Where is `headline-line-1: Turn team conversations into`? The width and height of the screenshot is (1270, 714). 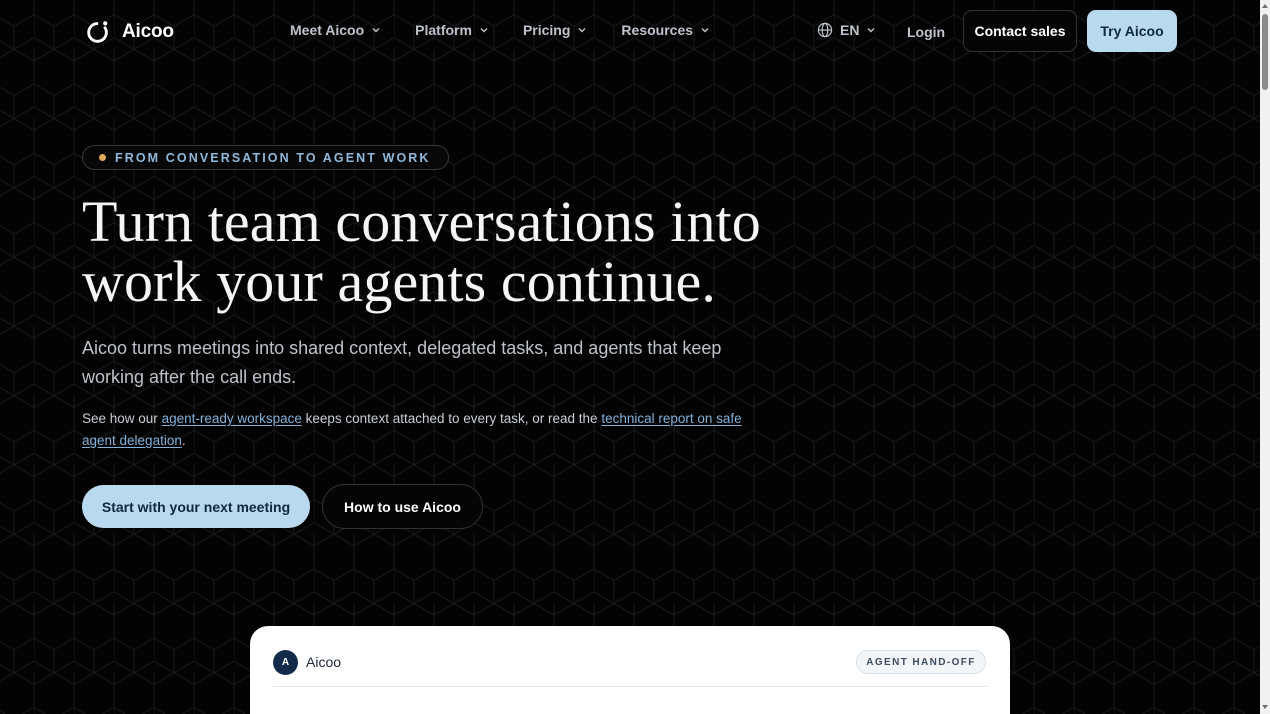
headline-line-1: Turn team conversations into is located at coordinates (421, 221).